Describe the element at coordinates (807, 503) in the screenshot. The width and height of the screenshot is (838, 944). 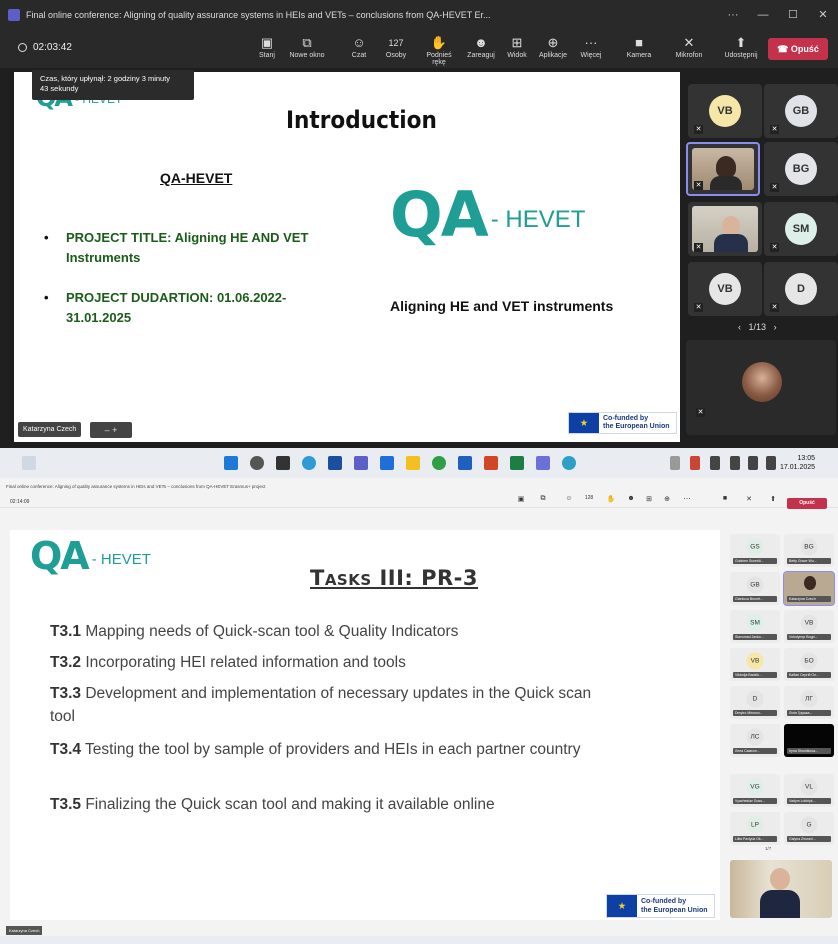
I see `leave-button-2: Opuść` at that location.